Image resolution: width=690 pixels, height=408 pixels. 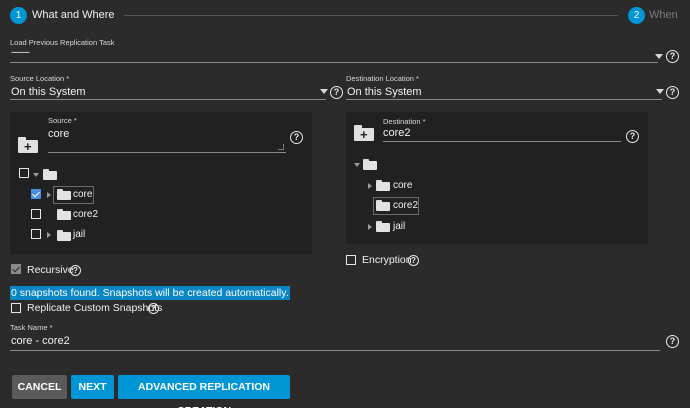 I want to click on load-previous-value: ---------, so click(x=20, y=52).